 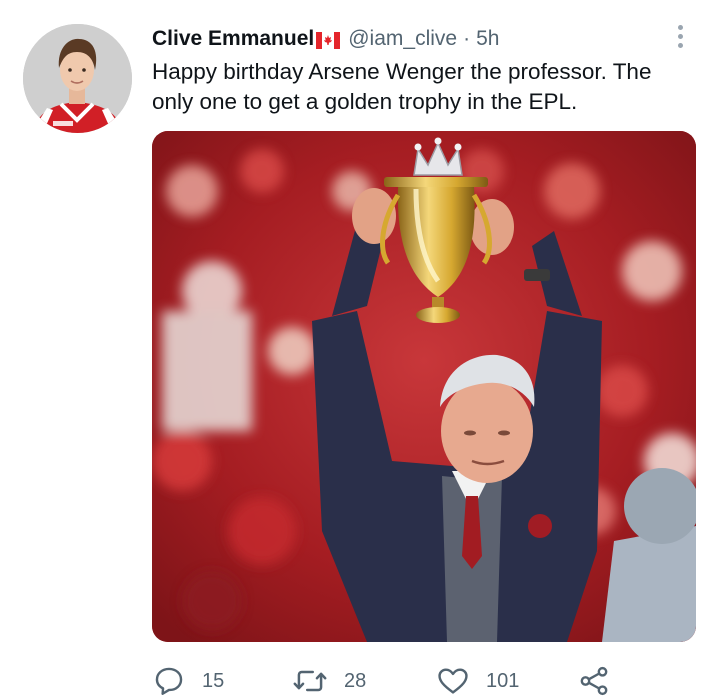 I want to click on share-icon, so click(x=594, y=681).